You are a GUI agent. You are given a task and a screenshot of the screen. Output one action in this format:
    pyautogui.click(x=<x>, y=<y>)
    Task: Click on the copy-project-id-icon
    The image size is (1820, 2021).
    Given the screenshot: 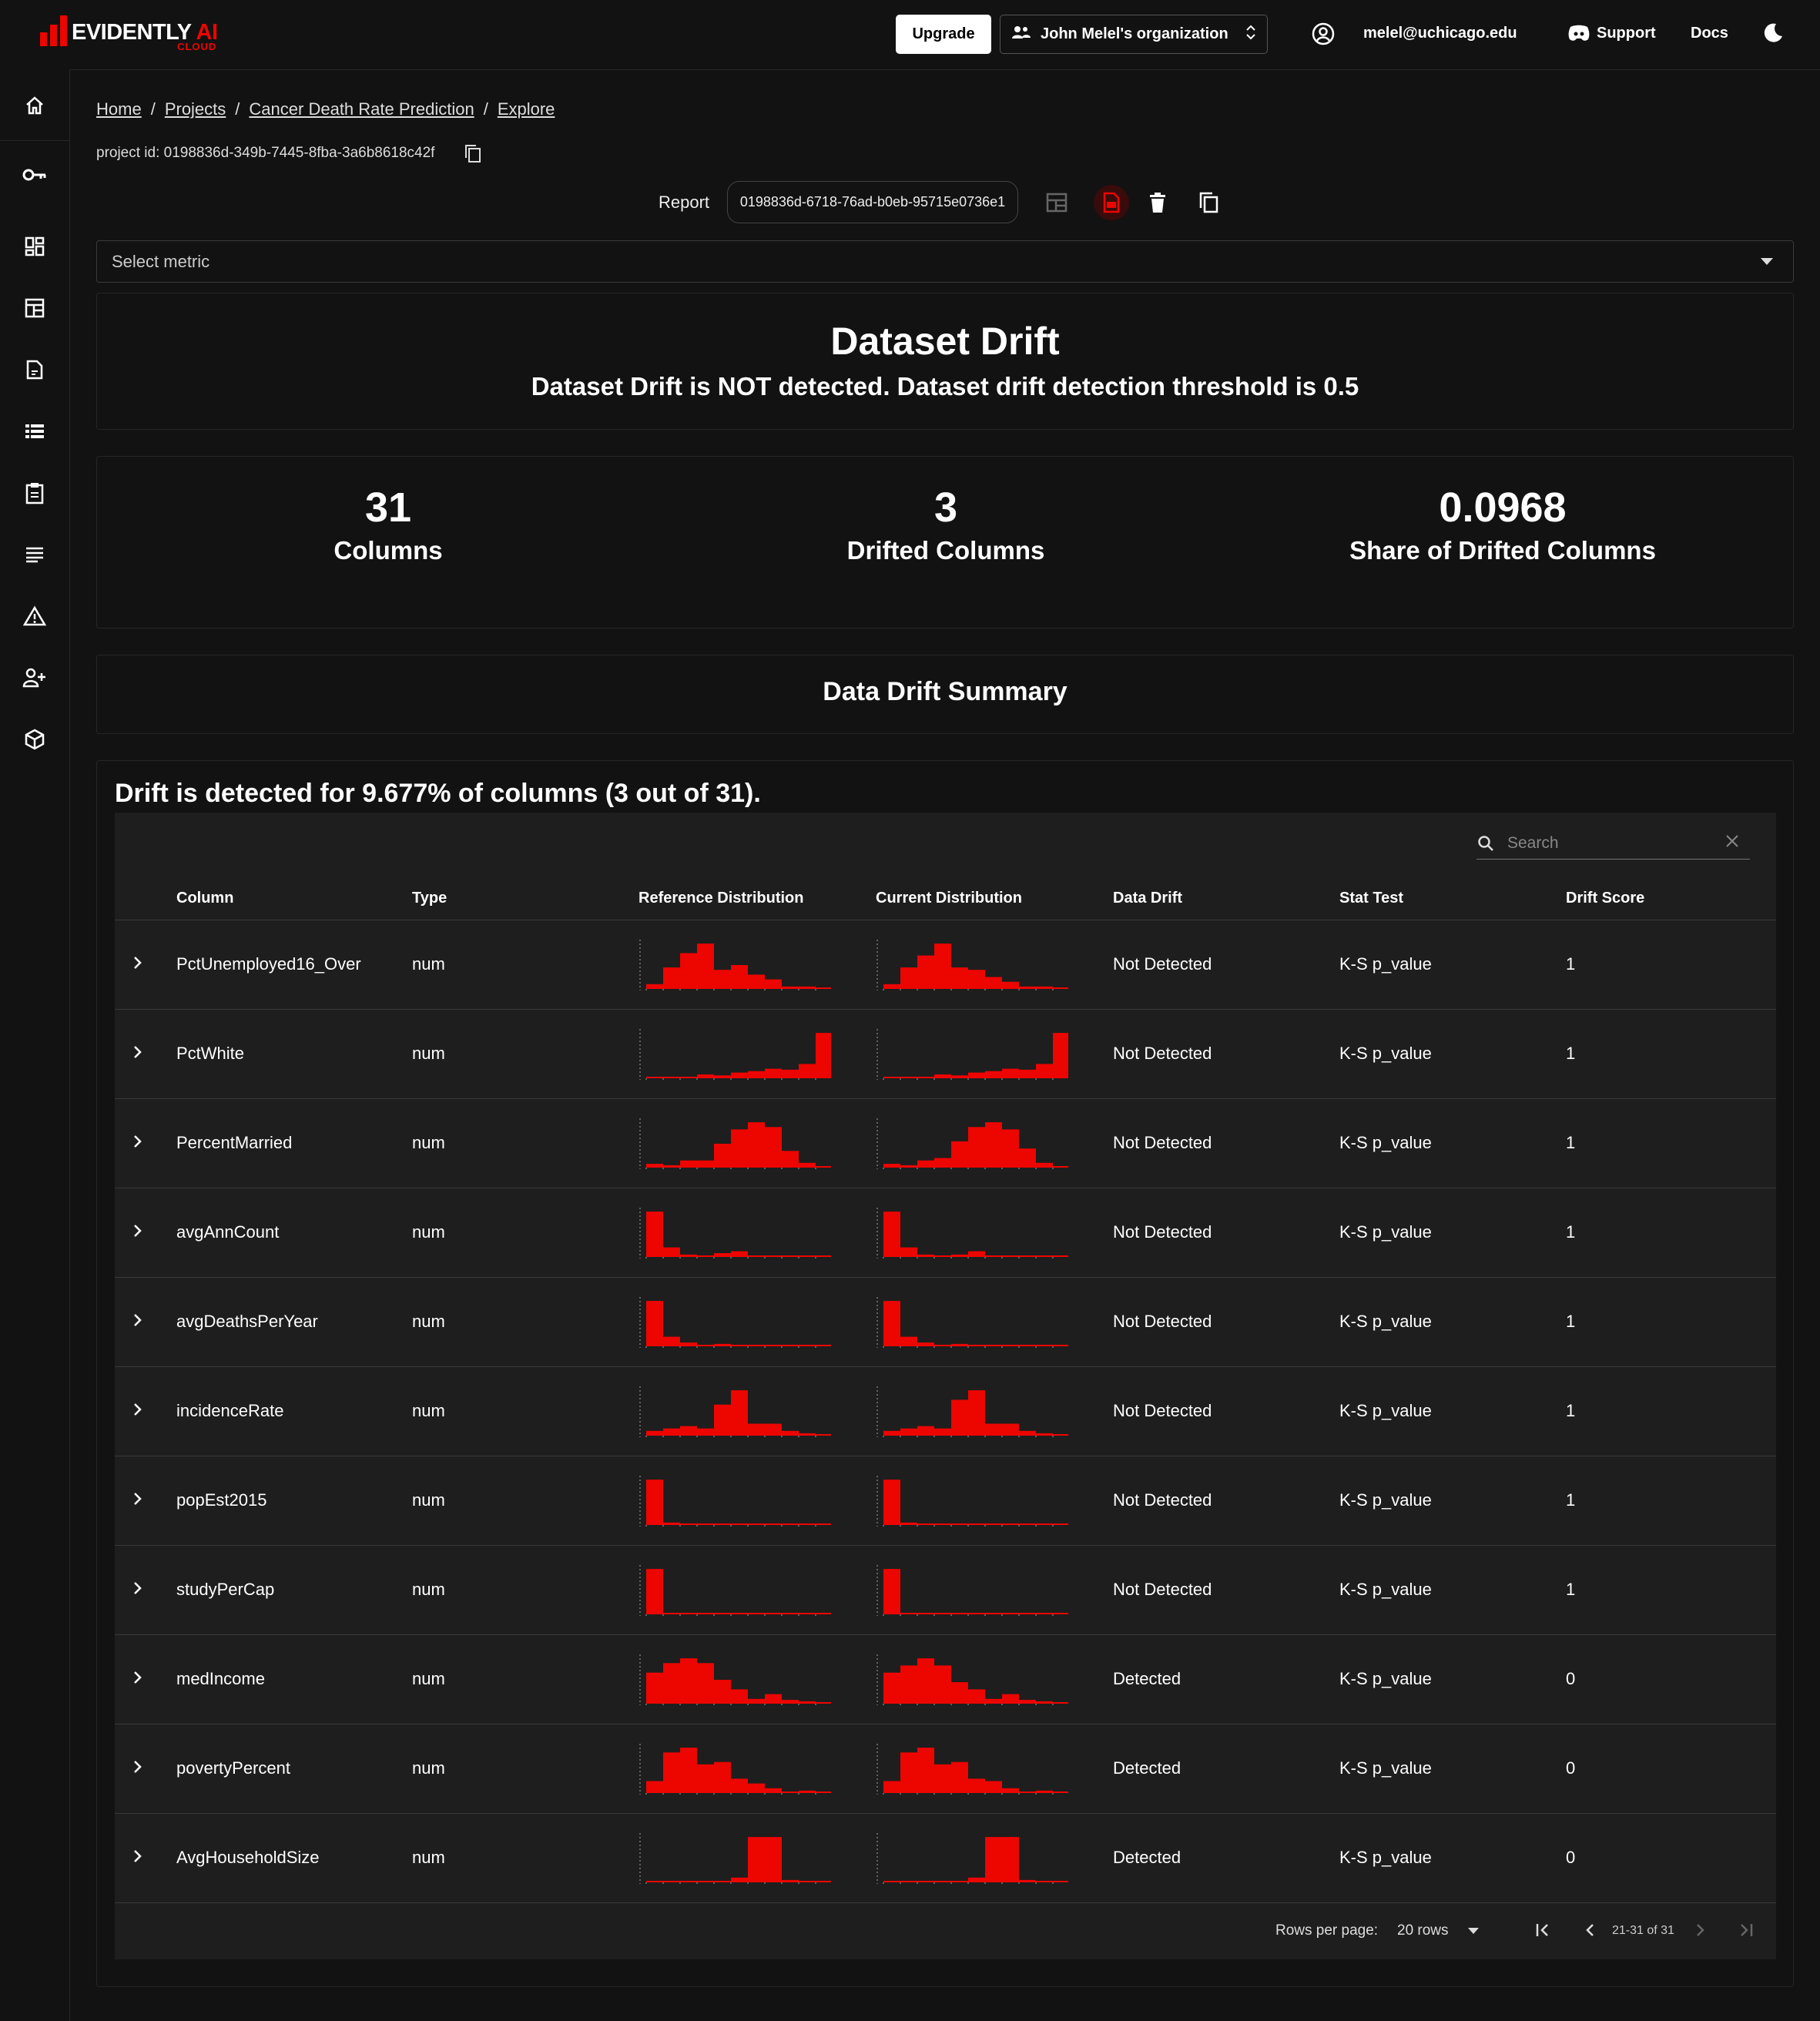 What is the action you would take?
    pyautogui.click(x=473, y=155)
    